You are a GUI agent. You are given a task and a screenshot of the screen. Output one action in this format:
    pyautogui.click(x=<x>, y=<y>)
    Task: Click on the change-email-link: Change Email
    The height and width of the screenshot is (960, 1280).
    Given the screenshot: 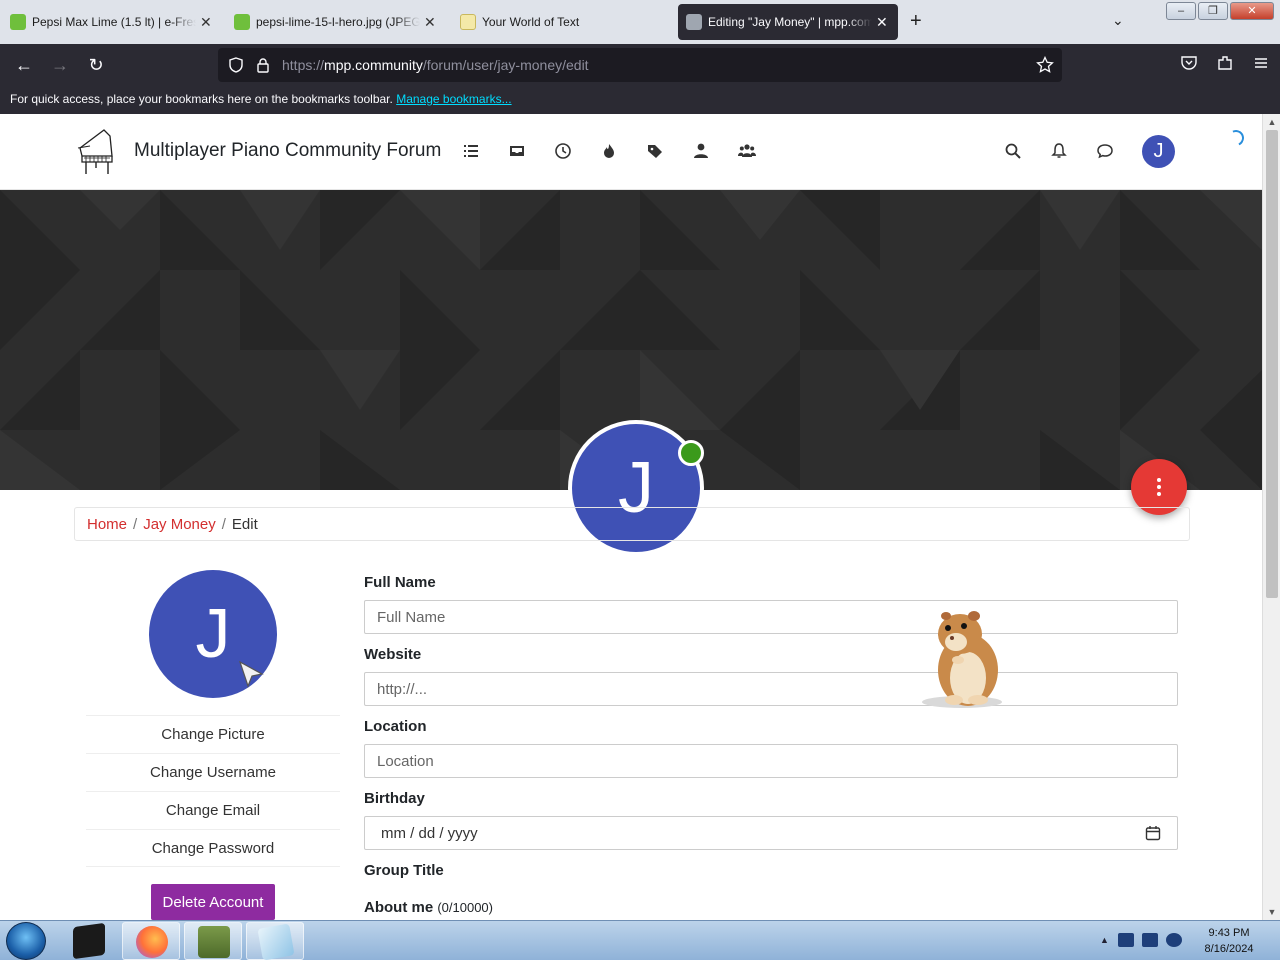 What is the action you would take?
    pyautogui.click(x=213, y=810)
    